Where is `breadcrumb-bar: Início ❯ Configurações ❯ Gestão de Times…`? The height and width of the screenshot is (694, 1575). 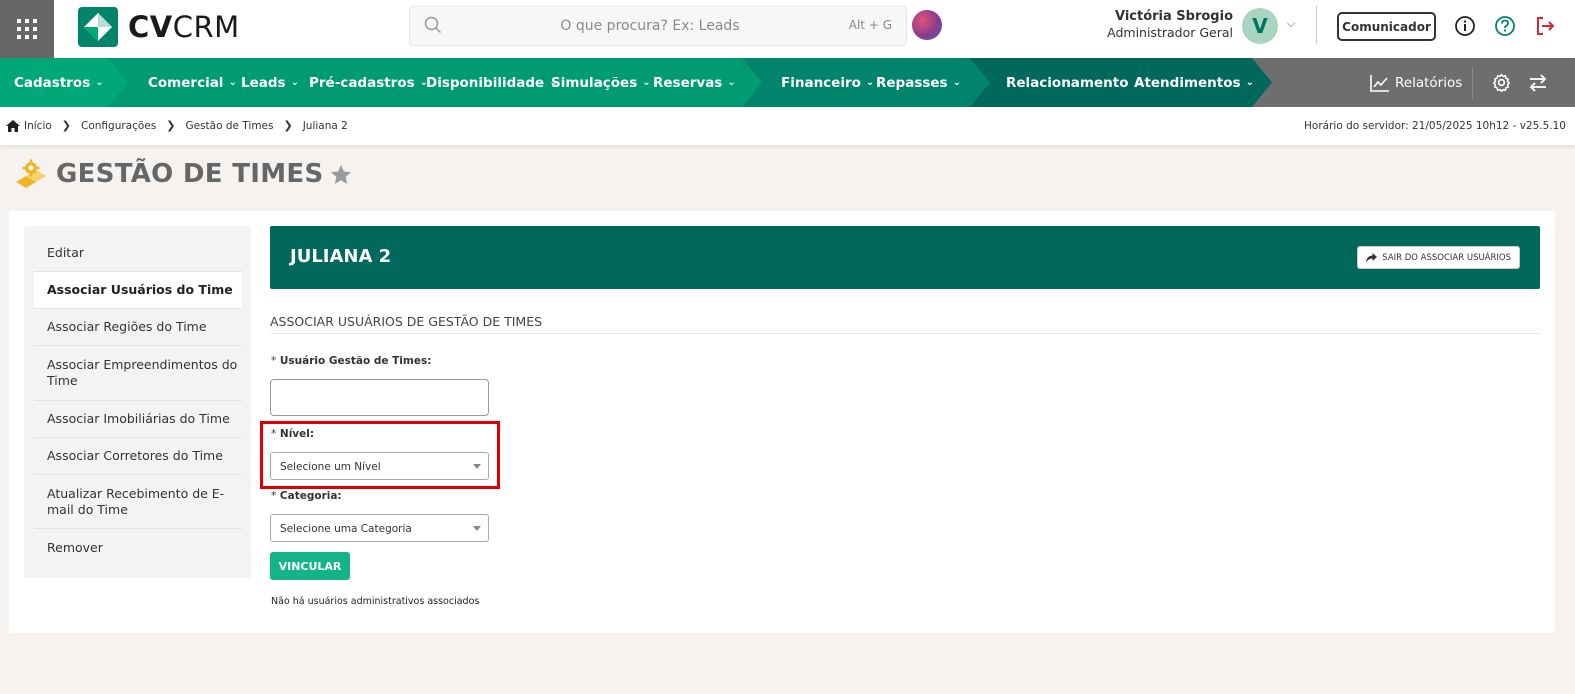 breadcrumb-bar: Início ❯ Configurações ❯ Gestão de Times… is located at coordinates (787, 126).